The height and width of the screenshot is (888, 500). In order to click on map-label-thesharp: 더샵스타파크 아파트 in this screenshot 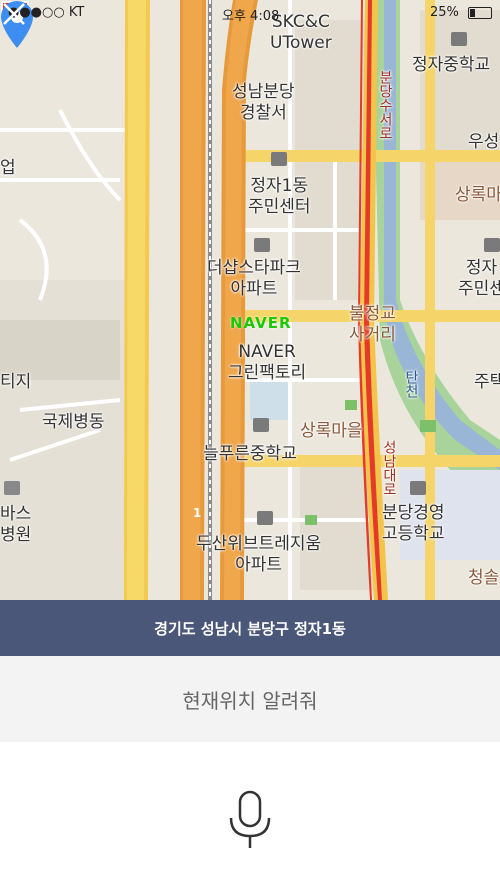, I will do `click(254, 278)`.